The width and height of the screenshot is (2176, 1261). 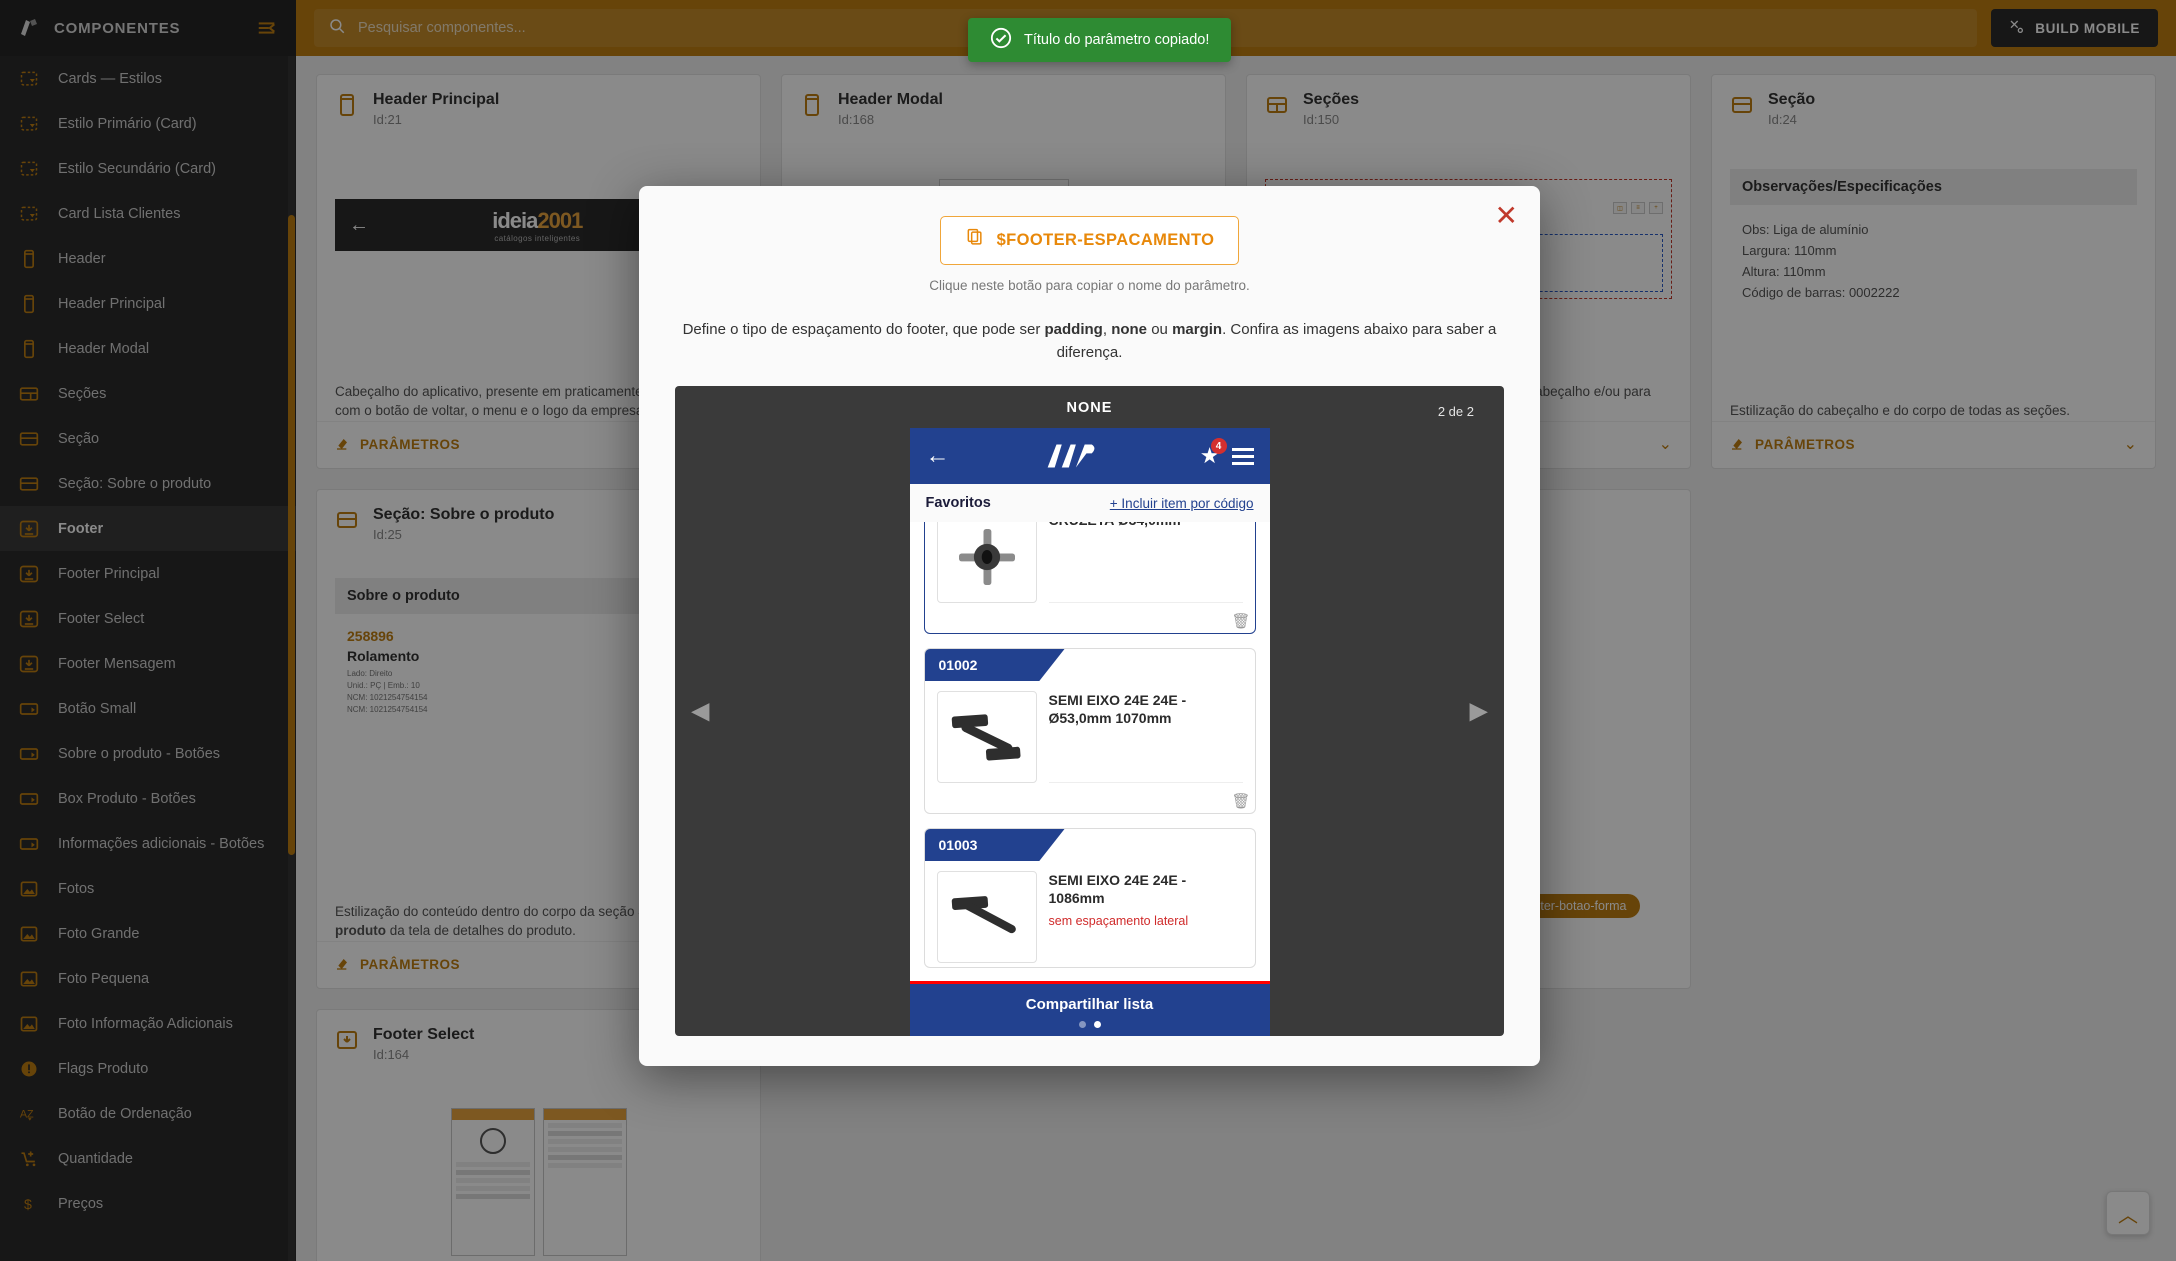 What do you see at coordinates (1097, 1024) in the screenshot?
I see `dot-active` at bounding box center [1097, 1024].